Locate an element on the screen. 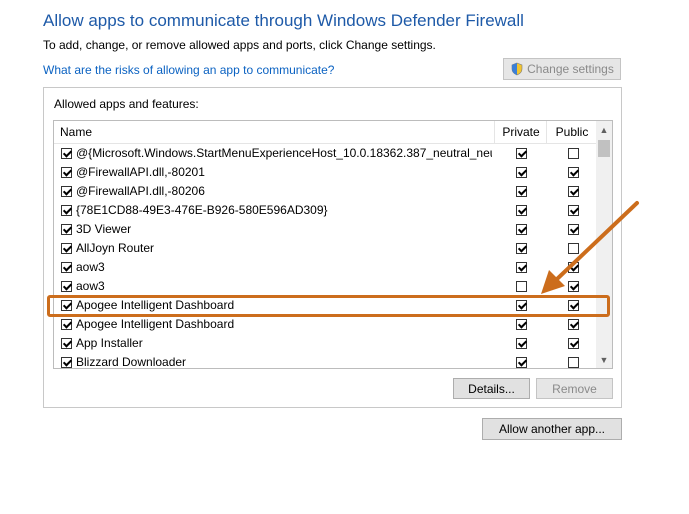  column-header-public: Public is located at coordinates (571, 132).